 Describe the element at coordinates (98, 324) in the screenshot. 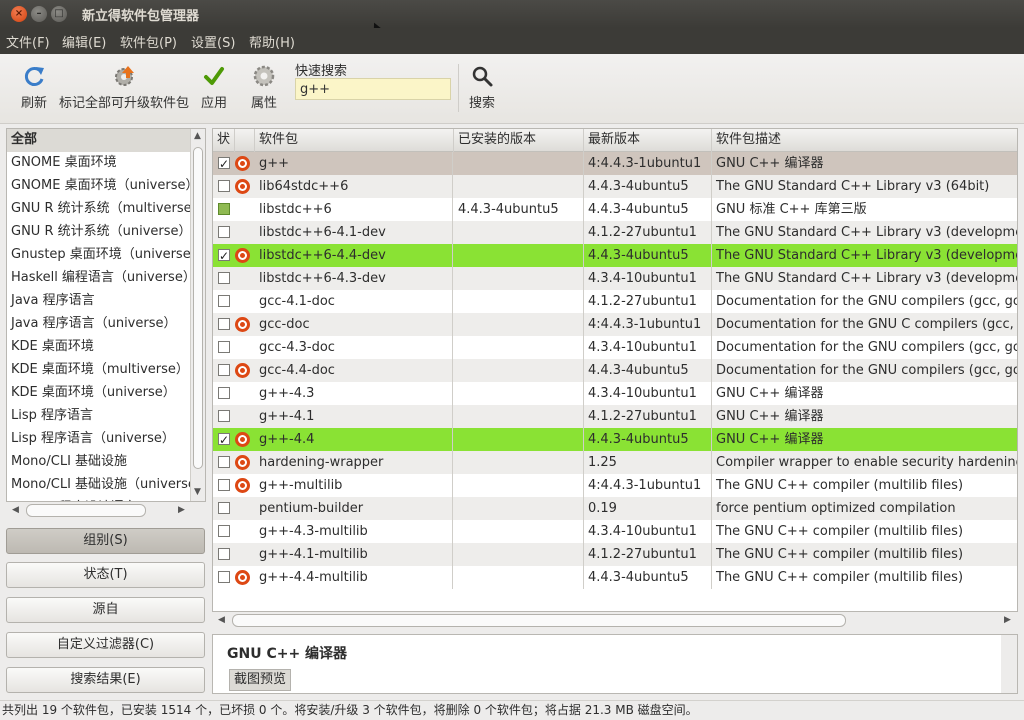

I see `category-item: Java 程序语言（universe）` at that location.